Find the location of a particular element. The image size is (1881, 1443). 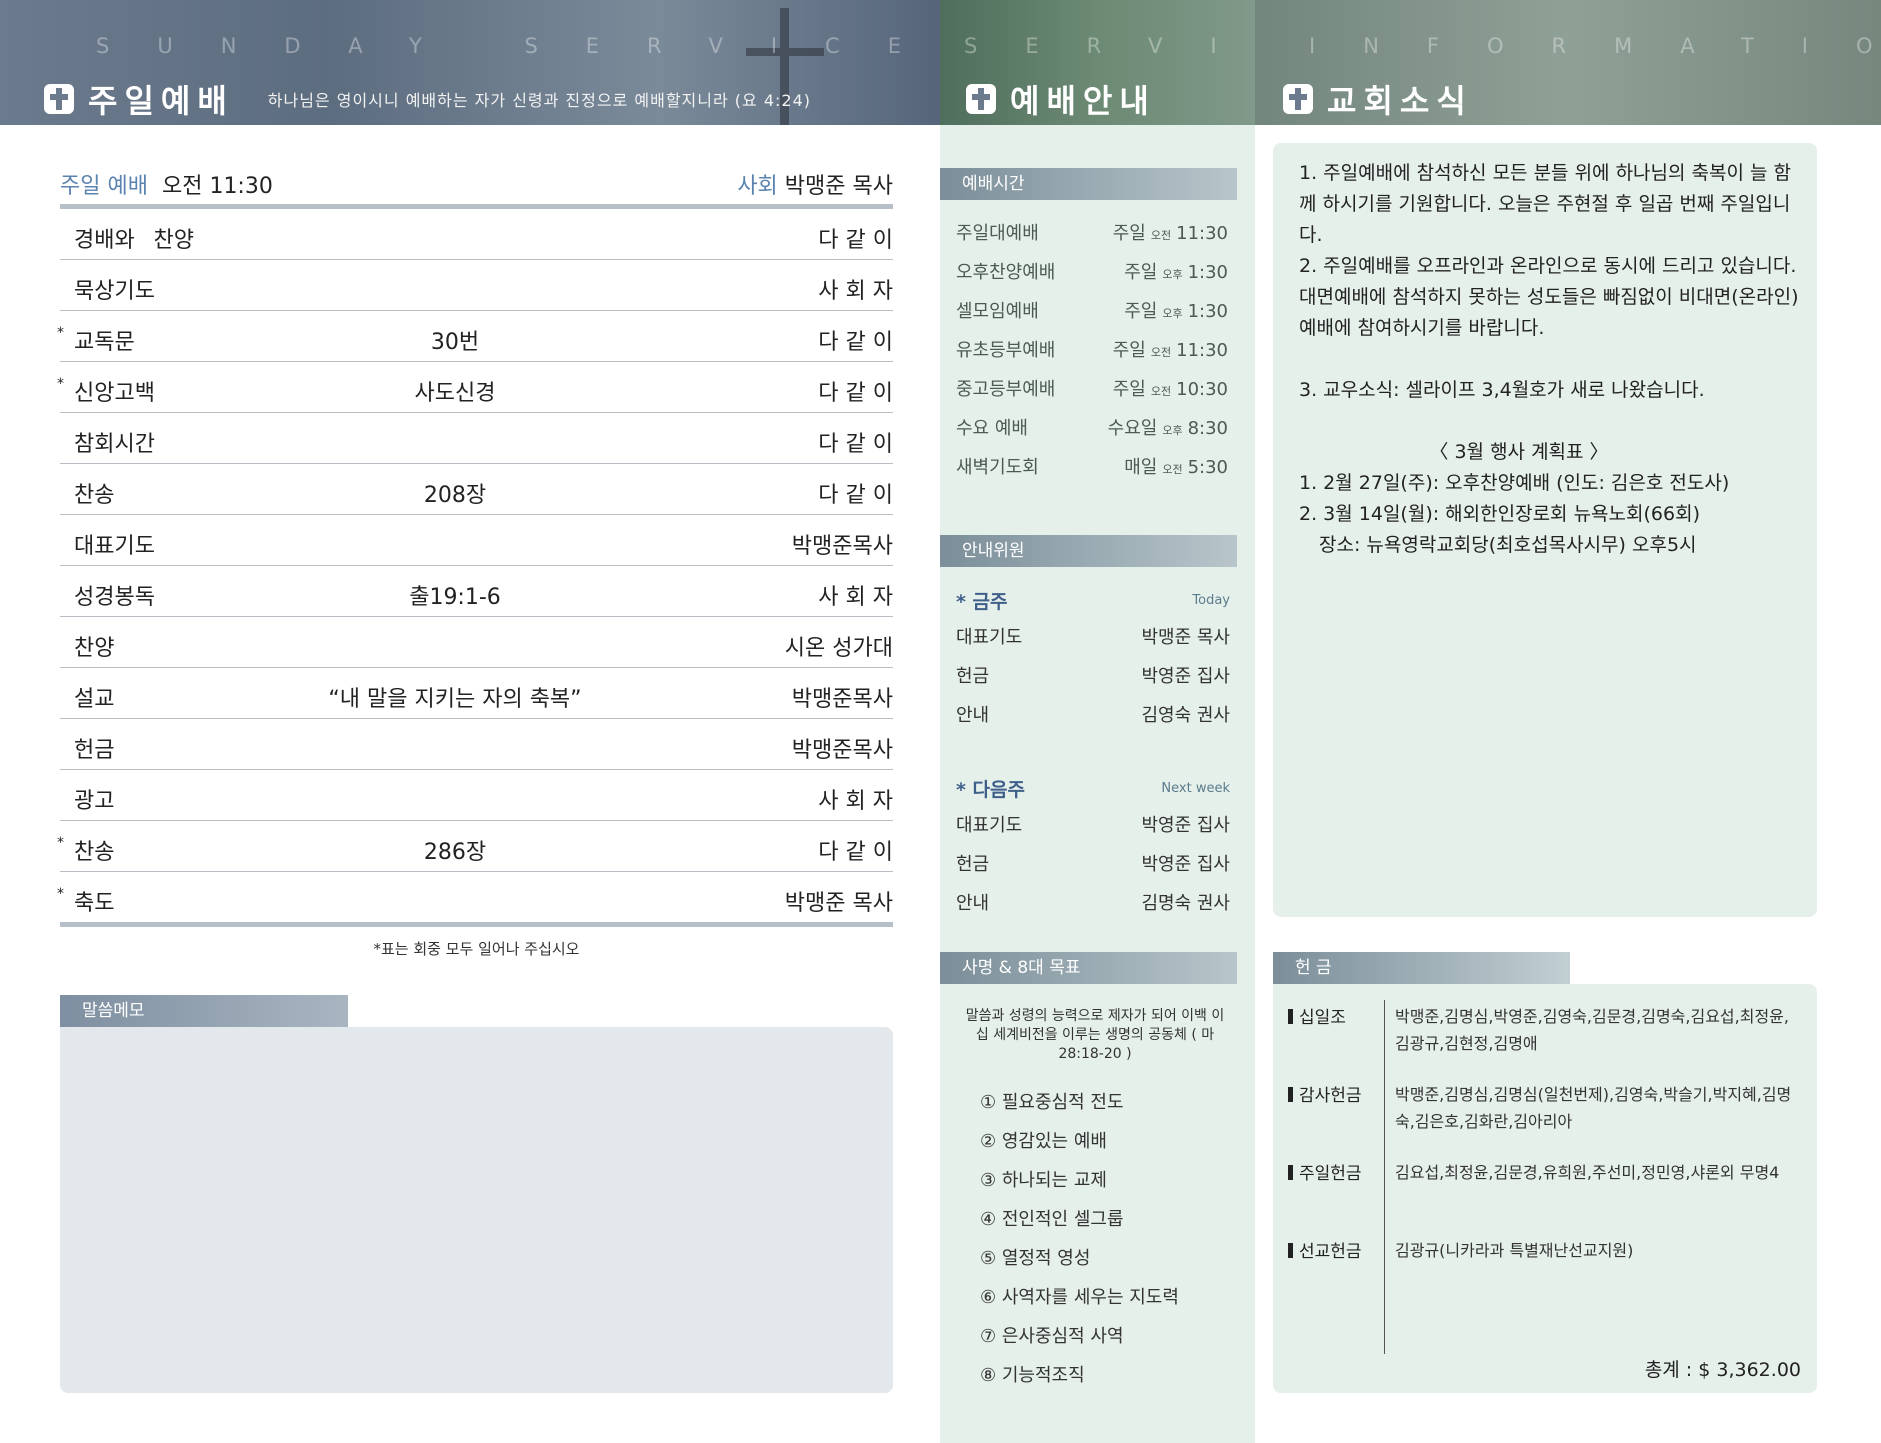

order-row: * 신앙고백 사도신경 다 같 이 is located at coordinates (475, 387).